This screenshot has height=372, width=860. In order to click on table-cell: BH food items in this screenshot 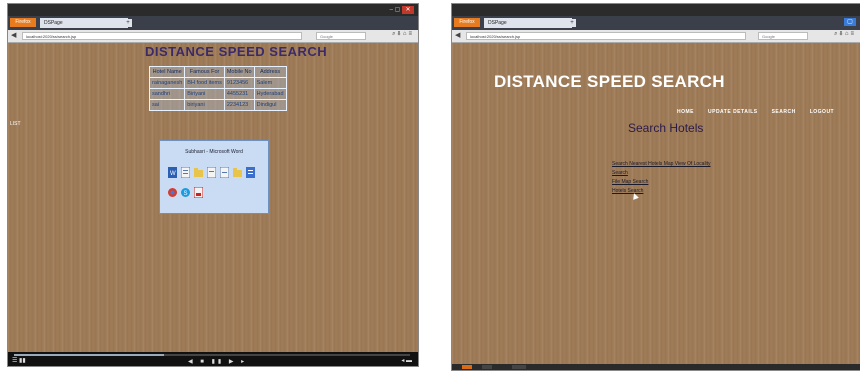, I will do `click(204, 83)`.